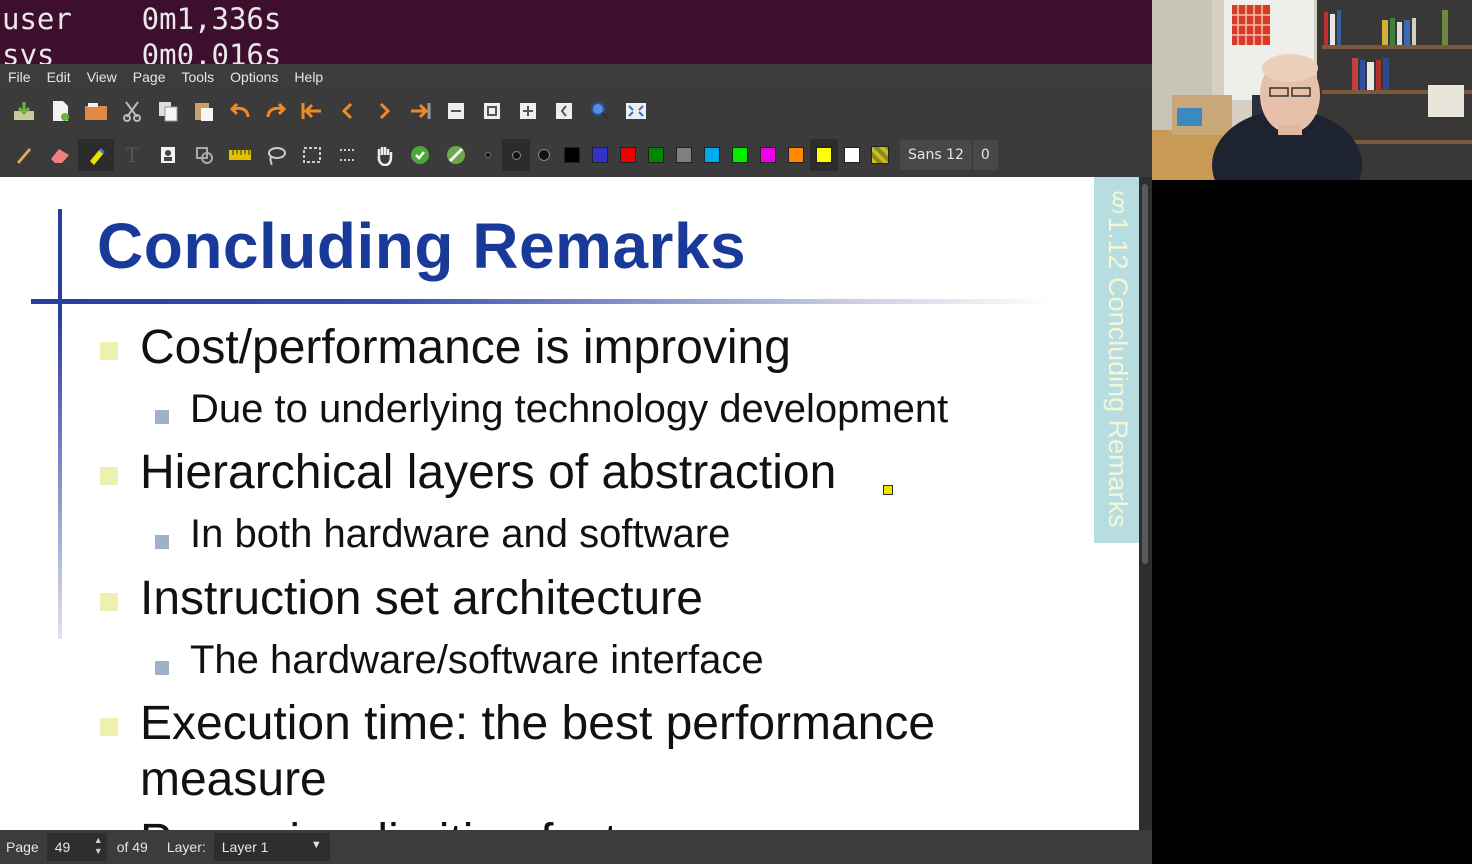  I want to click on page-label: Page, so click(22, 847).